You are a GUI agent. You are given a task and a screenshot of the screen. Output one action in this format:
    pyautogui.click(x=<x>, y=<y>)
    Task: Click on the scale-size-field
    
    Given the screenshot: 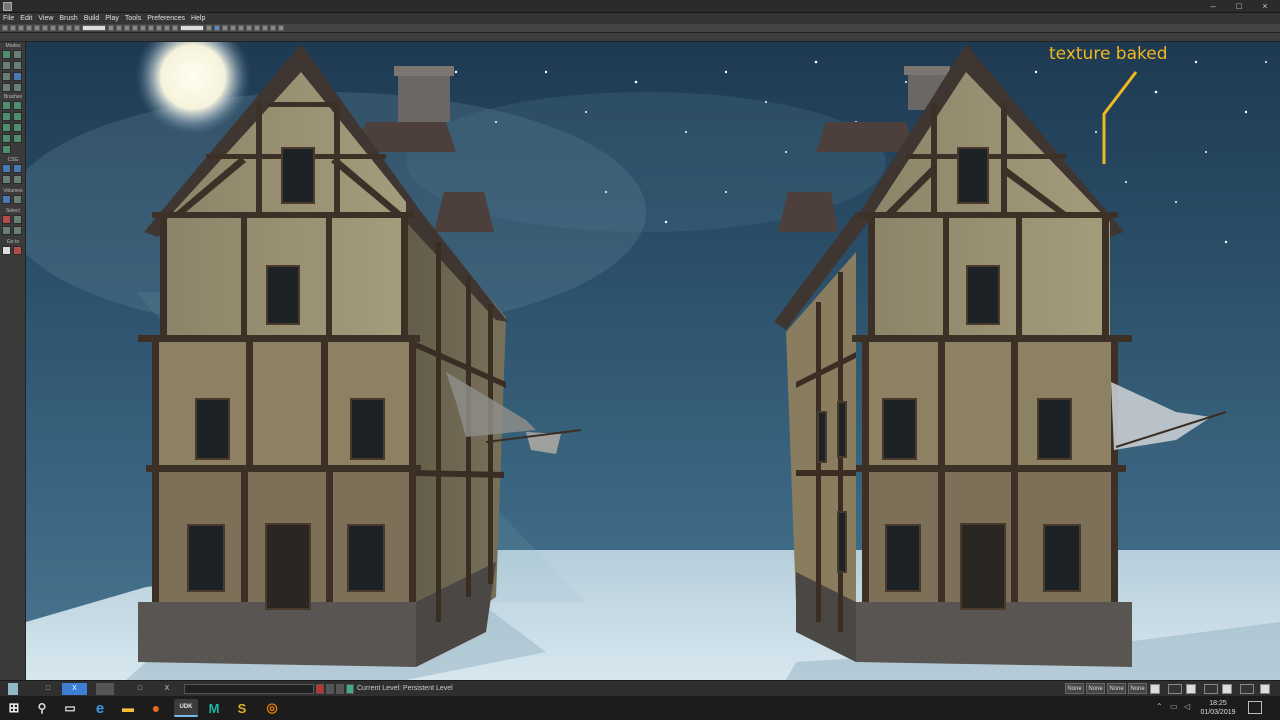 What is the action you would take?
    pyautogui.click(x=1247, y=689)
    